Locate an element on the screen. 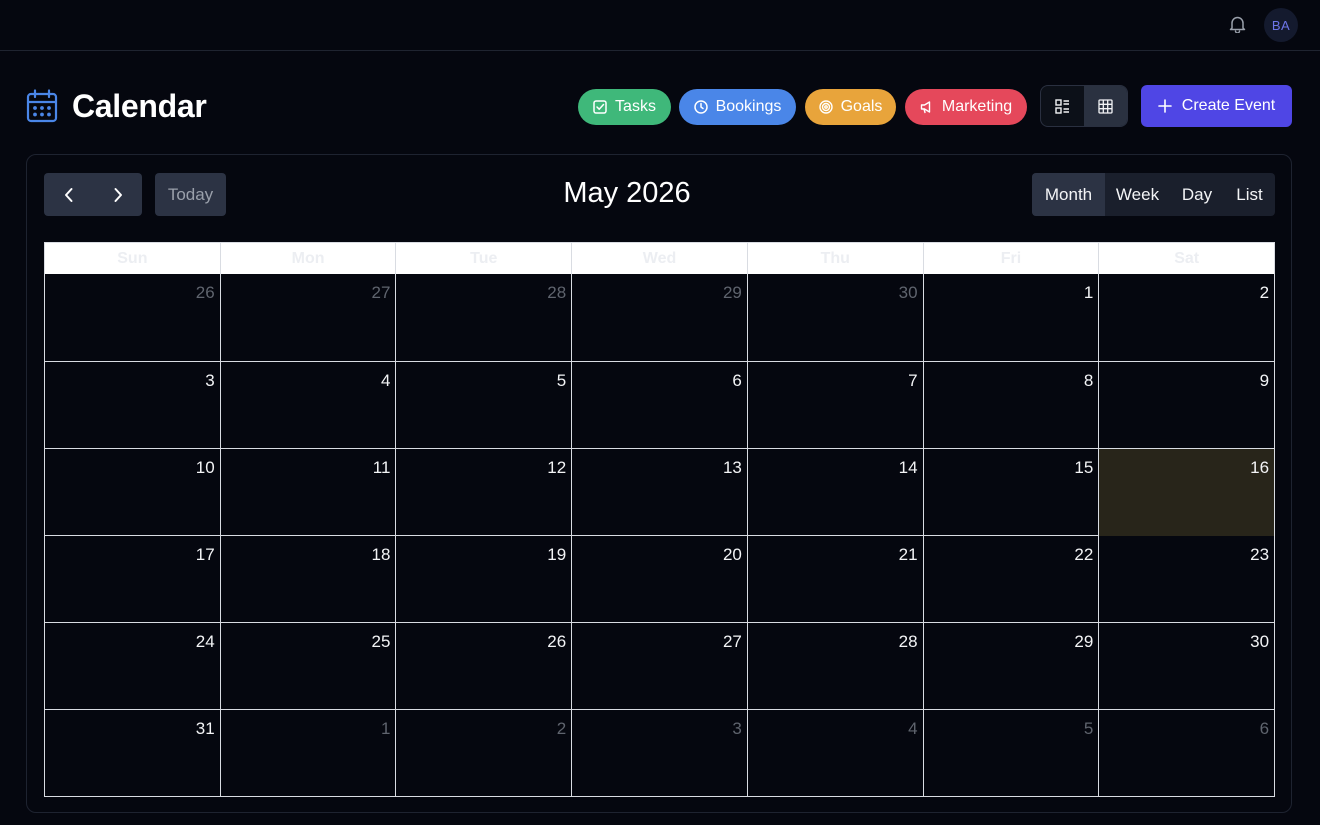 Image resolution: width=1320 pixels, height=825 pixels. day-cell: 19 is located at coordinates (484, 579).